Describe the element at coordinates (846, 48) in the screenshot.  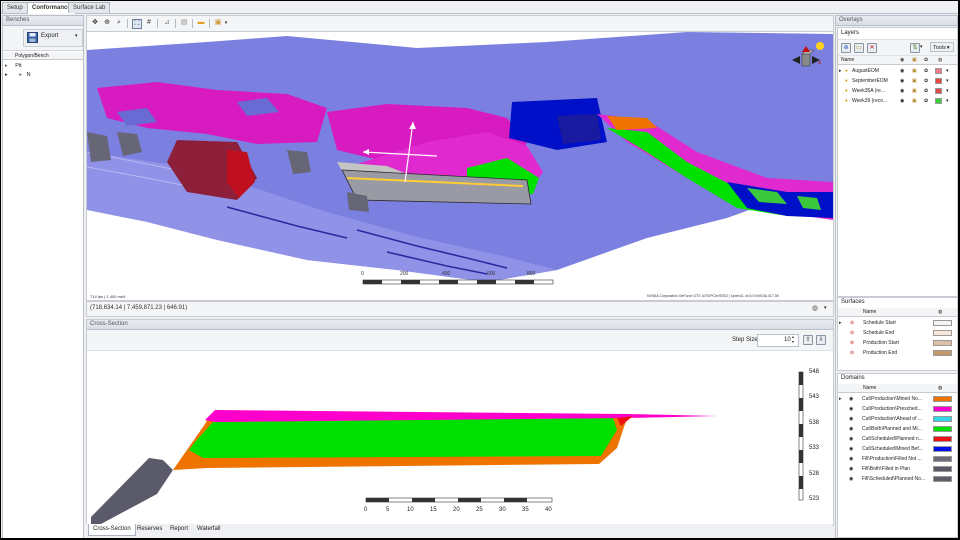
I see `add-layer-icon: ⊕` at that location.